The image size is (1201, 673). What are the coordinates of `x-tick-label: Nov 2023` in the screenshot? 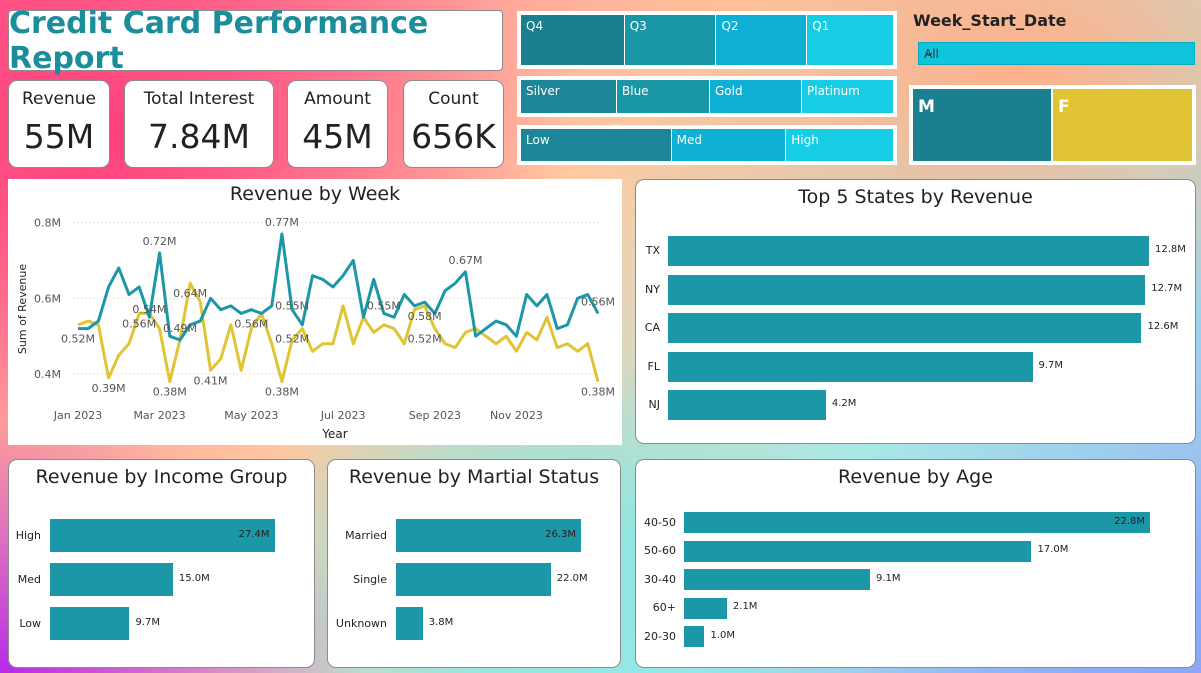 It's located at (516, 415).